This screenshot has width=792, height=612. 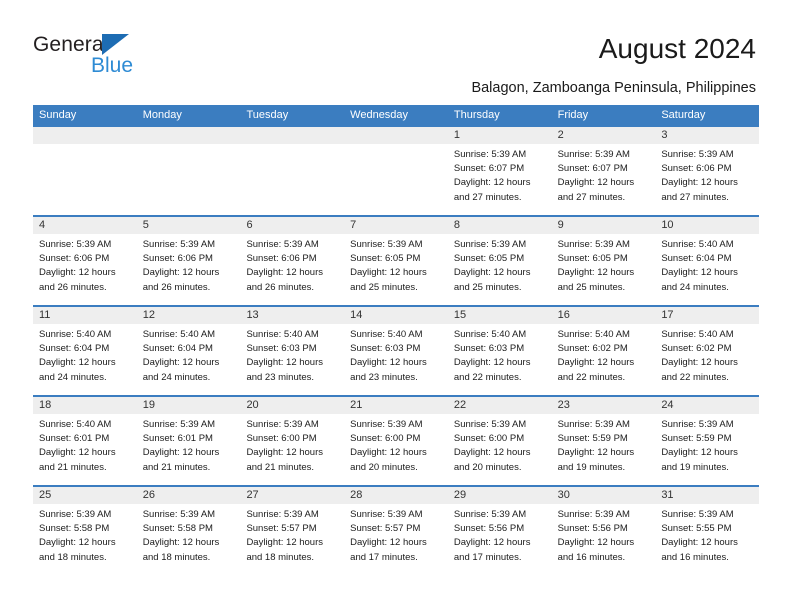 What do you see at coordinates (281, 349) in the screenshot?
I see `sunset-text: Sunset: 6:03 PM` at bounding box center [281, 349].